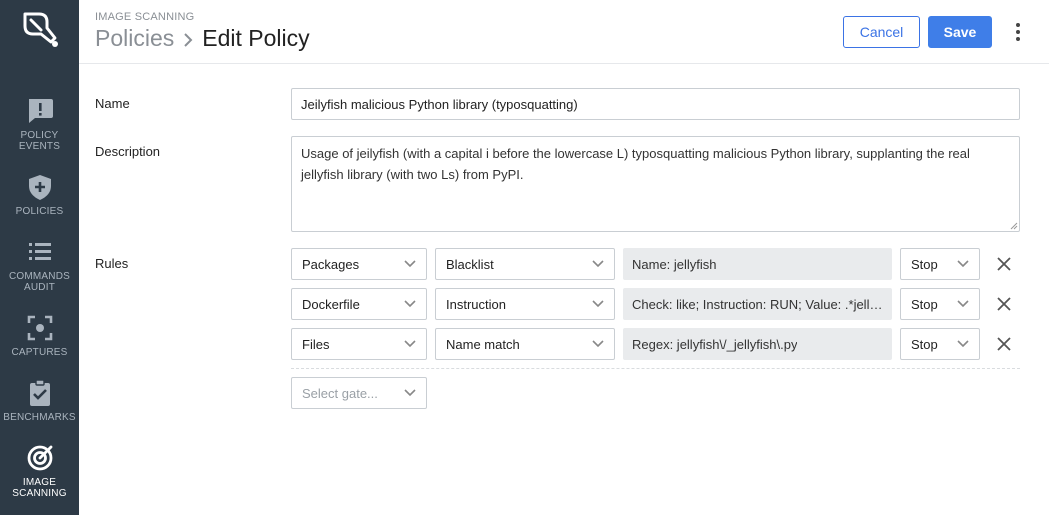 This screenshot has width=1049, height=515. What do you see at coordinates (188, 40) in the screenshot?
I see `chevron-right-icon` at bounding box center [188, 40].